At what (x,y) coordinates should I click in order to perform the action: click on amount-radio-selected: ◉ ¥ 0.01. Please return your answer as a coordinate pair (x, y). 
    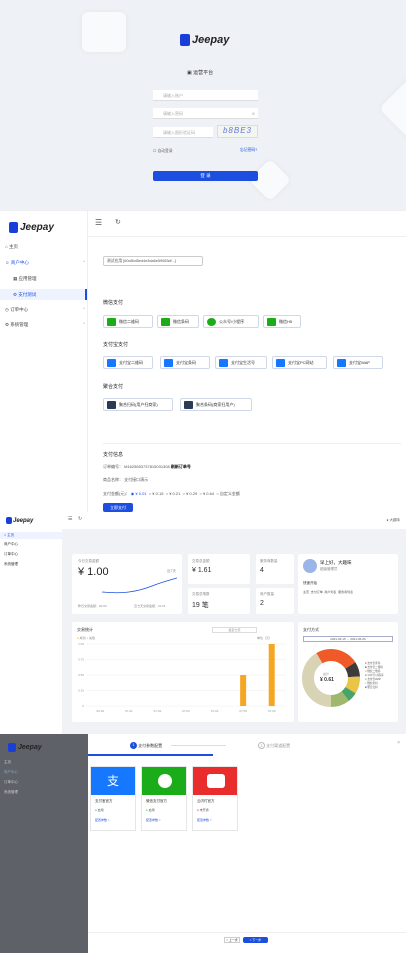
    Looking at the image, I should click on (139, 493).